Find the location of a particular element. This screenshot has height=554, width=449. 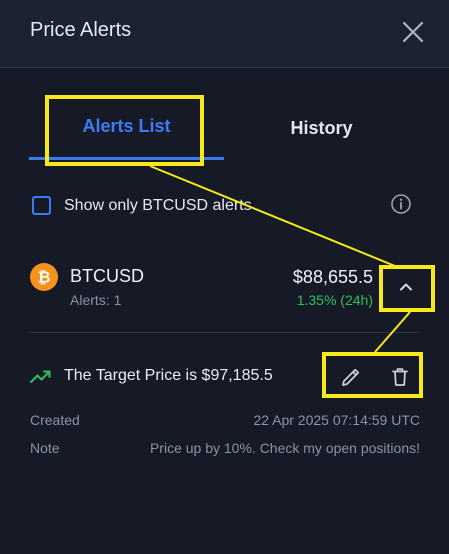

edit-alert-button is located at coordinates (351, 377).